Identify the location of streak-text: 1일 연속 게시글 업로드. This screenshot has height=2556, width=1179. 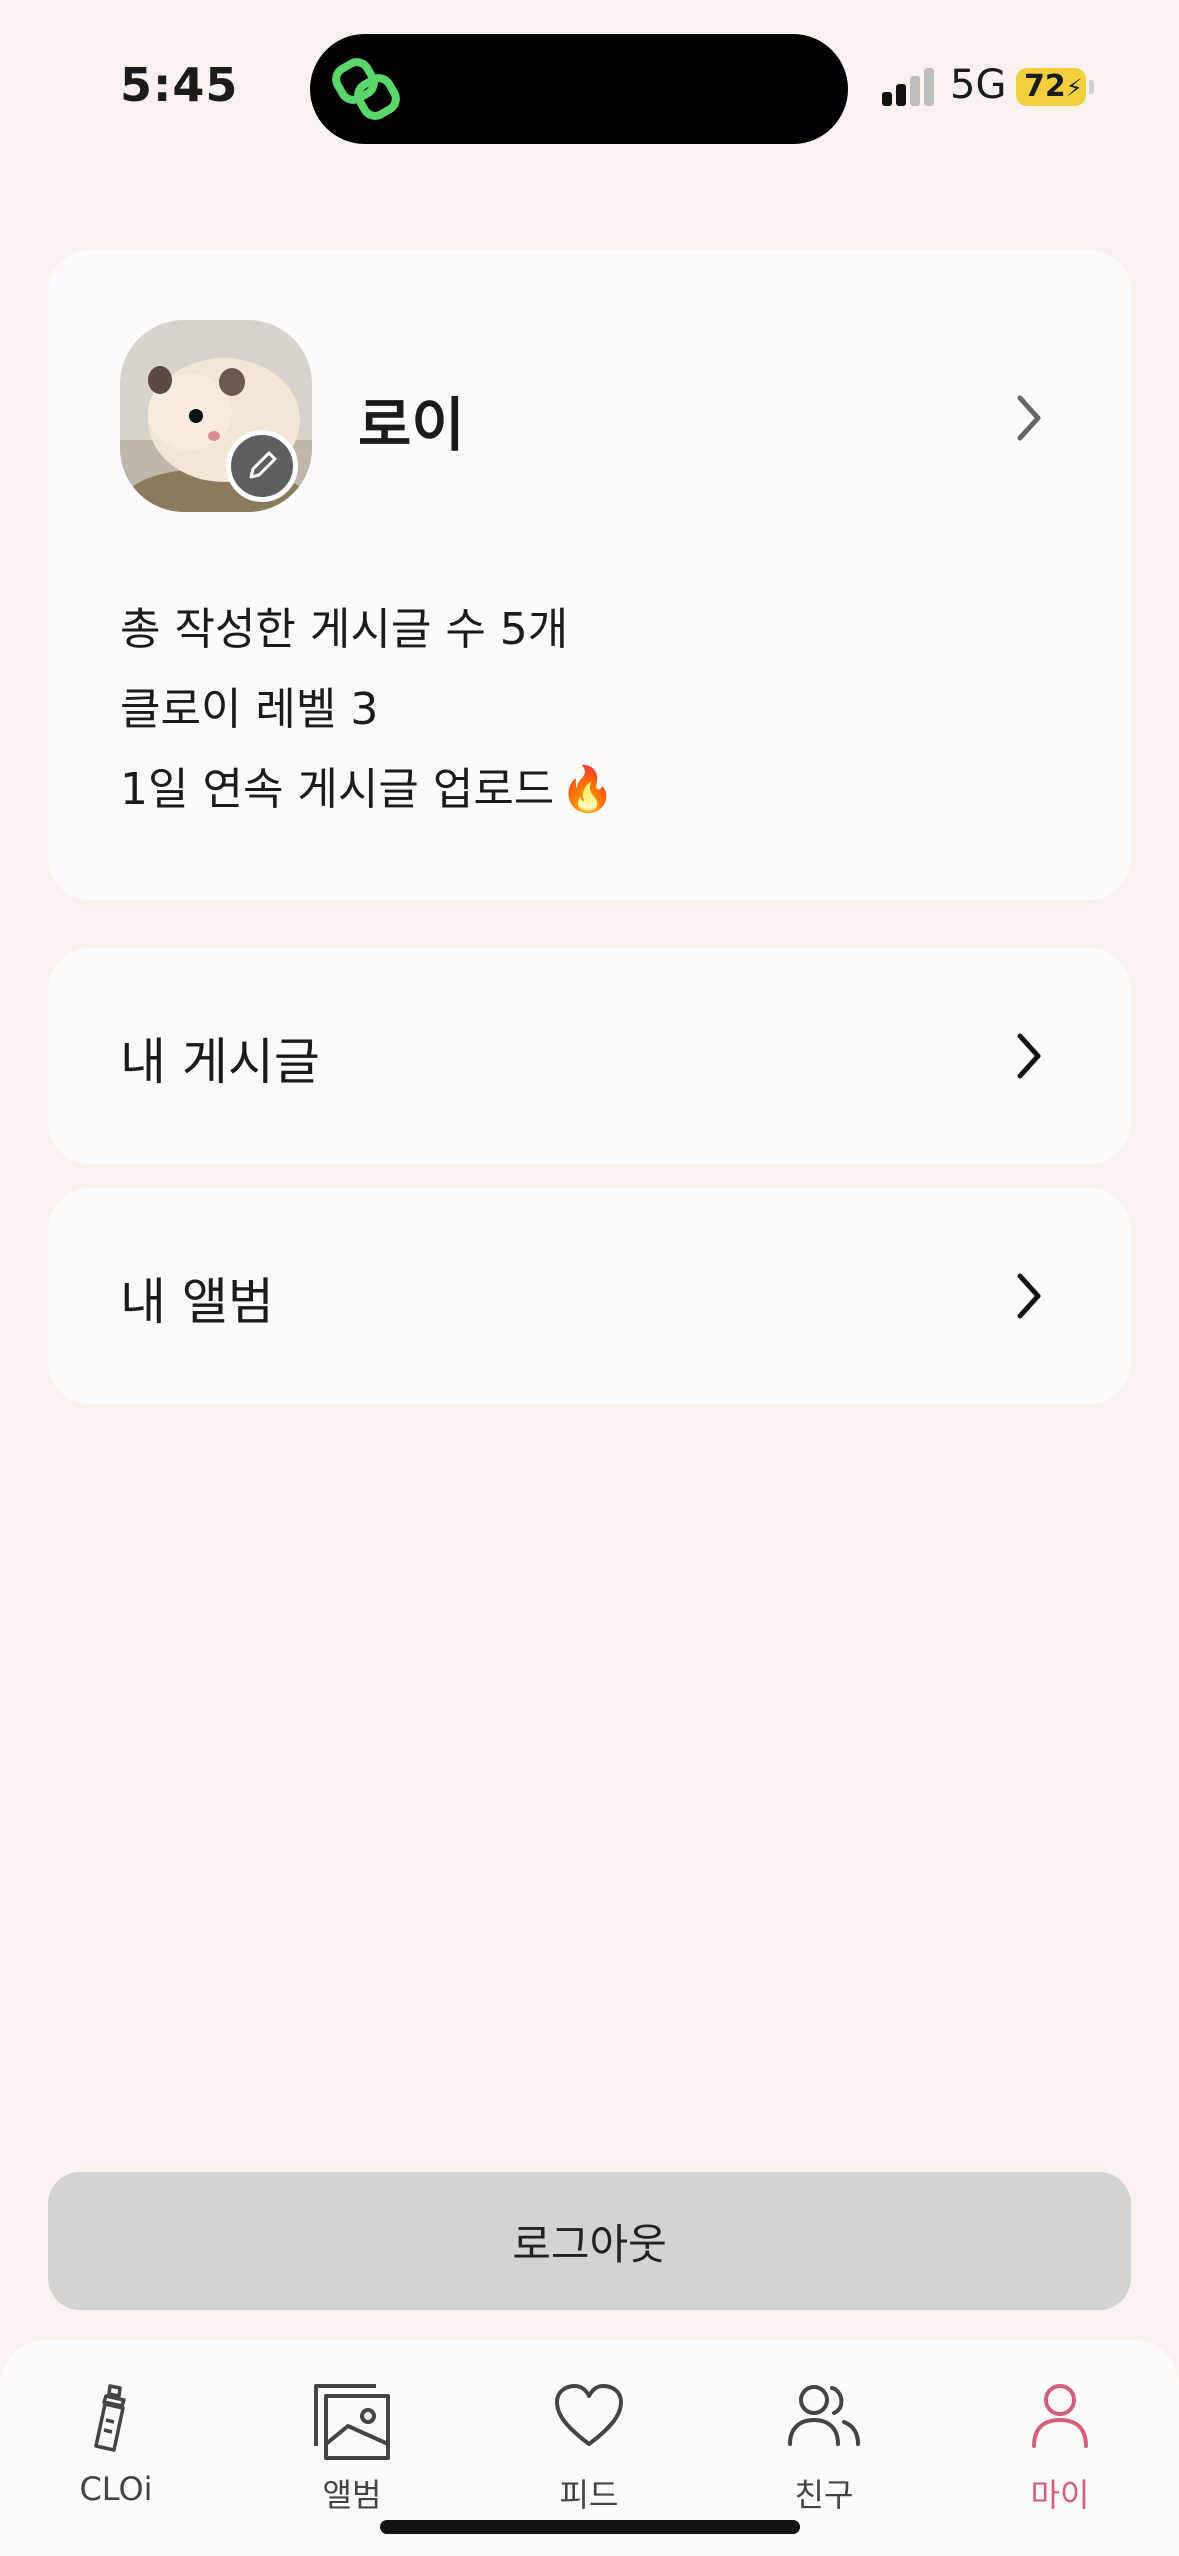
(337, 789).